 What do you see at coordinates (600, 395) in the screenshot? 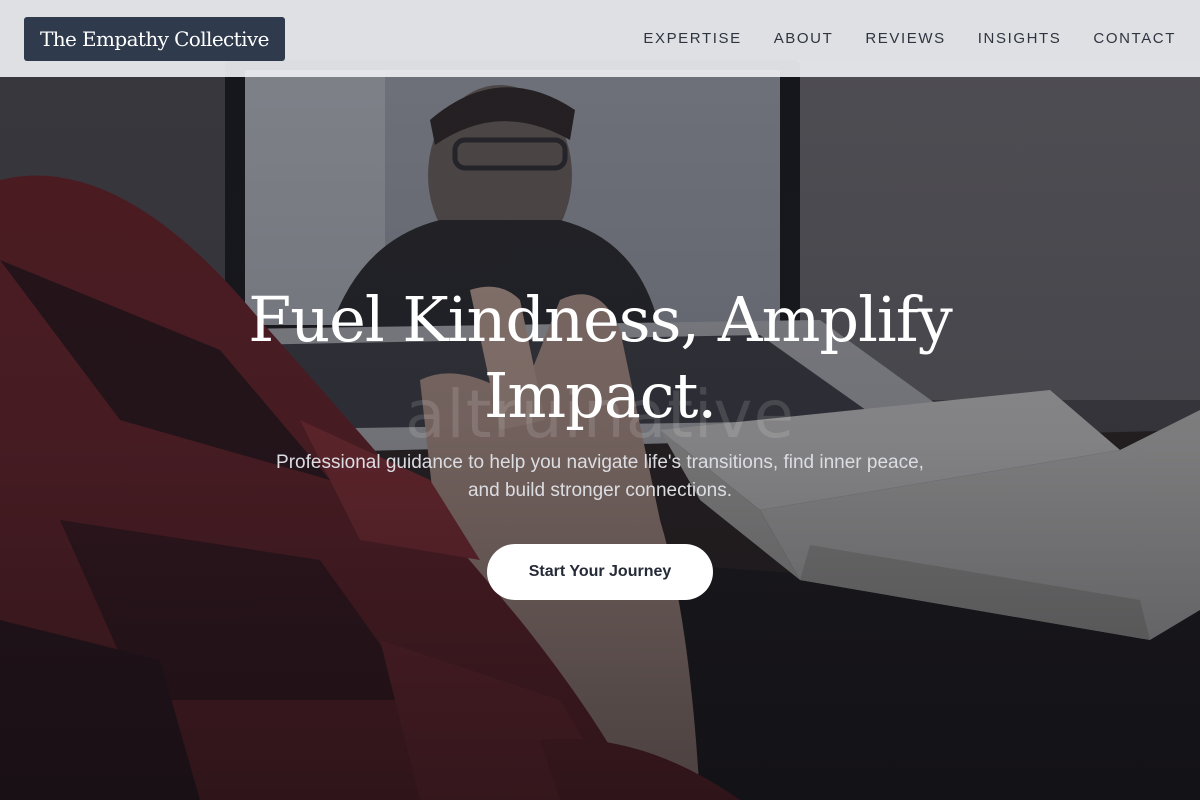
I see `hero-headline-line-2: Impact.` at bounding box center [600, 395].